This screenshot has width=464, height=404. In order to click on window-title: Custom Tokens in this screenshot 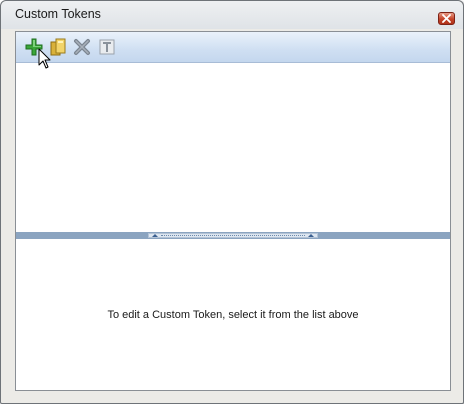, I will do `click(58, 14)`.